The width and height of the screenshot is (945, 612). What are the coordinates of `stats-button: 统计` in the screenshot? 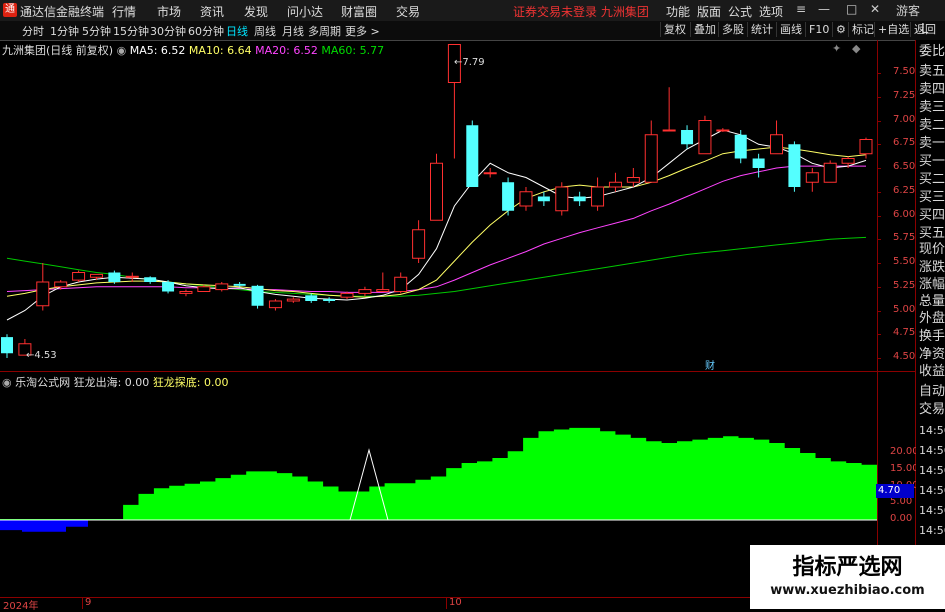 It's located at (761, 29).